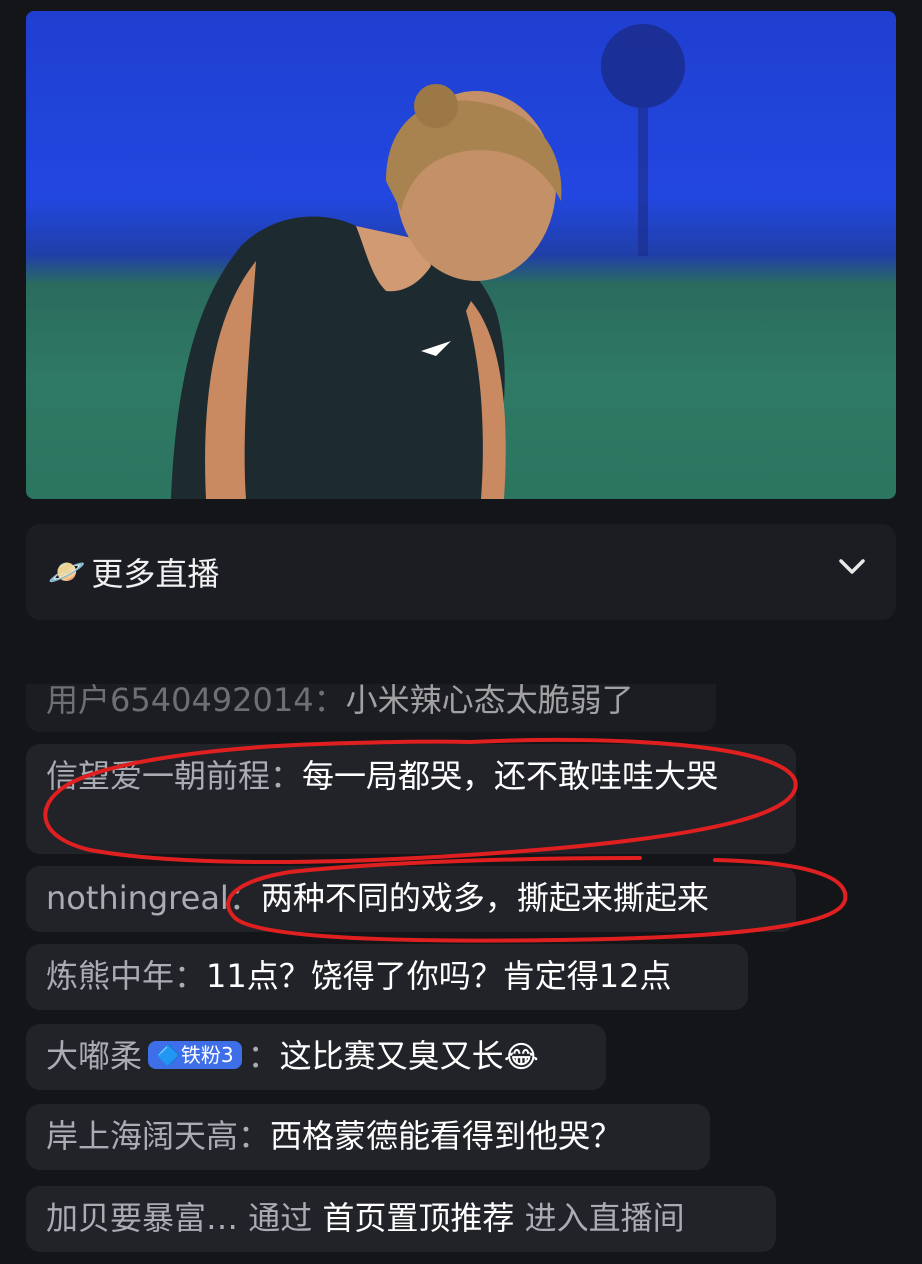 The height and width of the screenshot is (1264, 922). I want to click on comment-row: nothingreal：两种不同的戏多，撕起来撕起来, so click(411, 899).